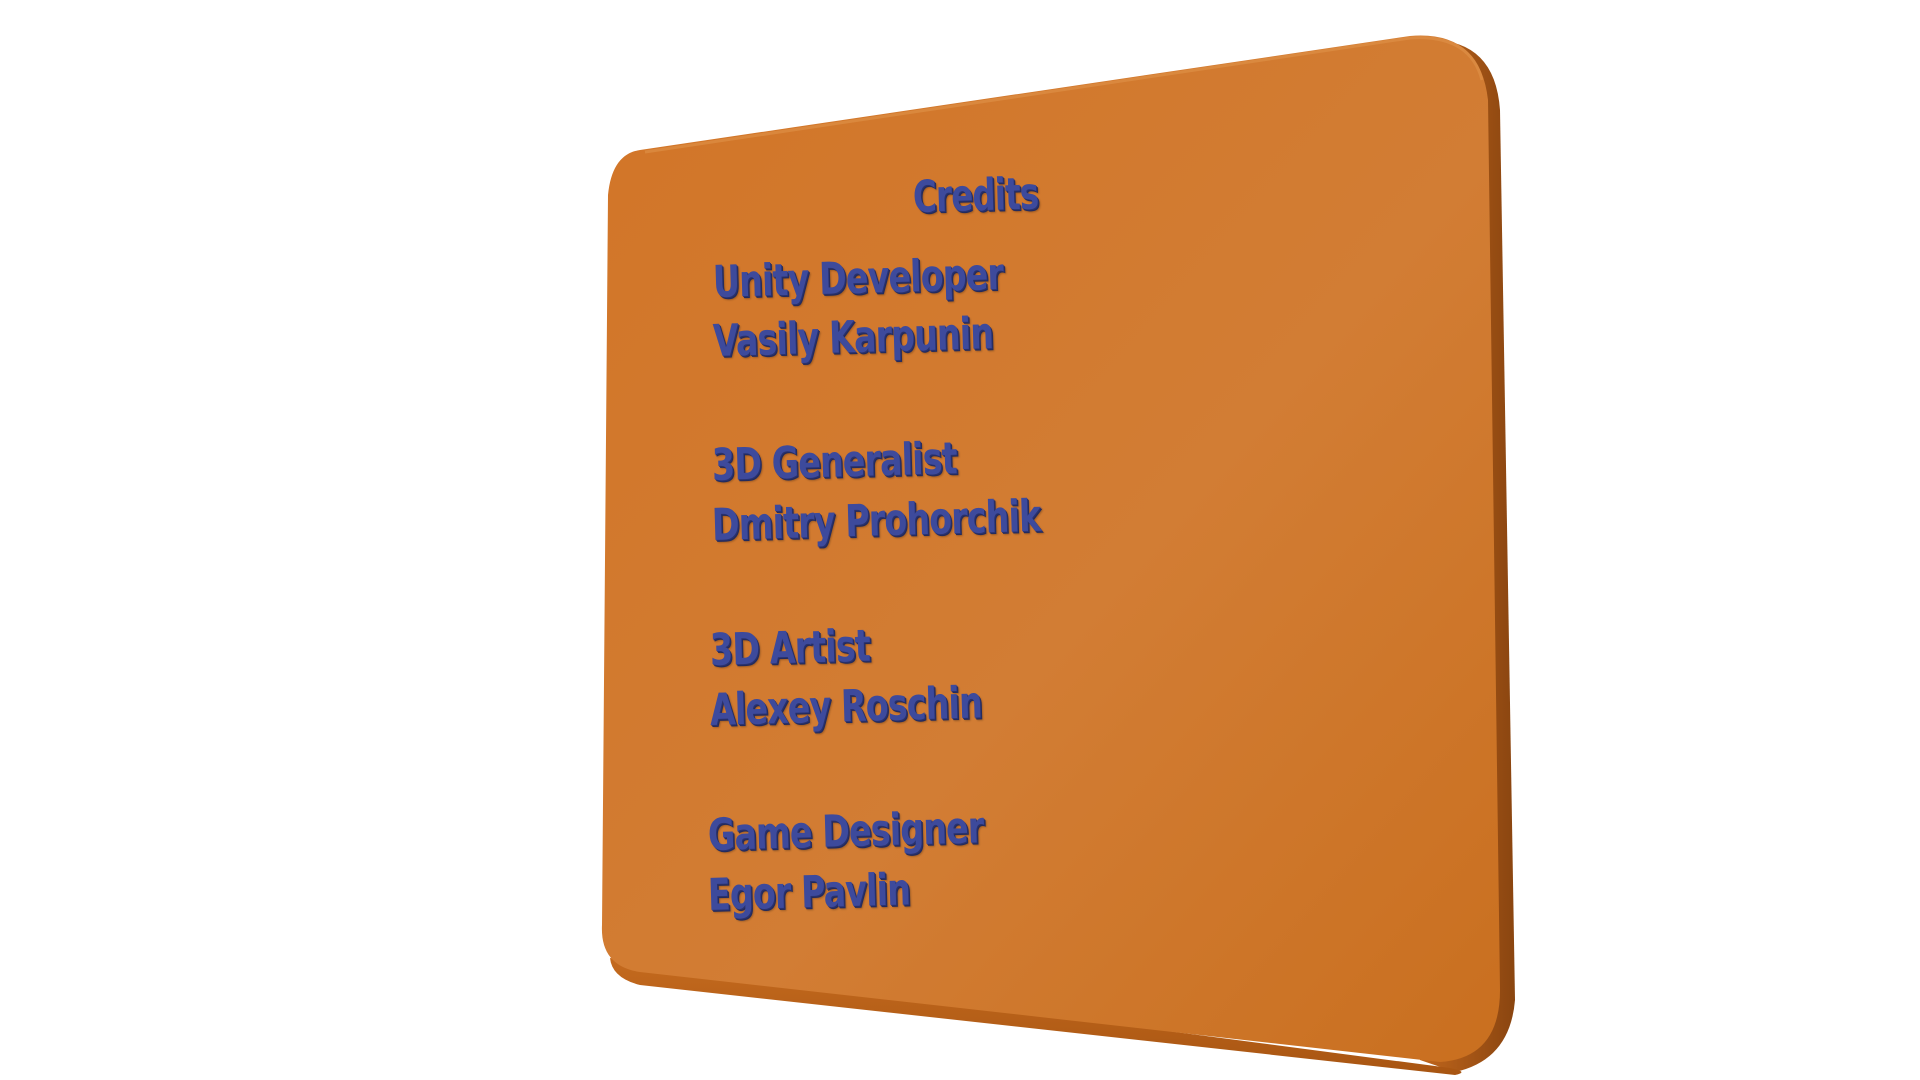 This screenshot has height=1080, width=1920. What do you see at coordinates (834, 462) in the screenshot?
I see `credit-role-3d-generalist: 3D Generalist` at bounding box center [834, 462].